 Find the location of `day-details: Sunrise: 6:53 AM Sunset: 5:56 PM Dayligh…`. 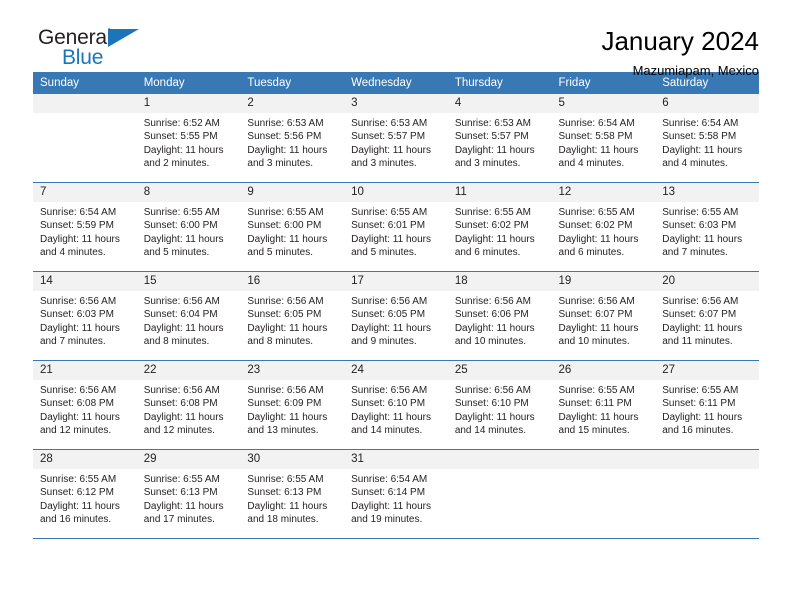

day-details: Sunrise: 6:53 AM Sunset: 5:56 PM Dayligh… is located at coordinates (292, 142).